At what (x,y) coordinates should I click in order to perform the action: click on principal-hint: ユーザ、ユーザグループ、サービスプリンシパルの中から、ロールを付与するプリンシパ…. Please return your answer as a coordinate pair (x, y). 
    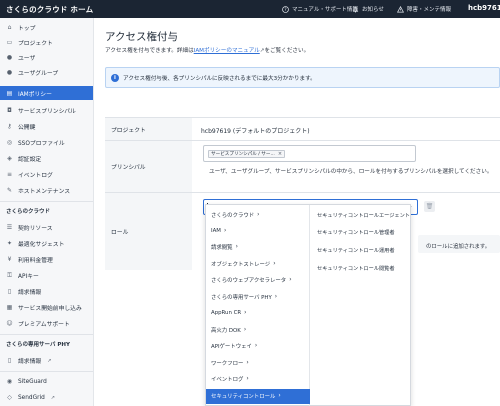
    Looking at the image, I should click on (351, 172).